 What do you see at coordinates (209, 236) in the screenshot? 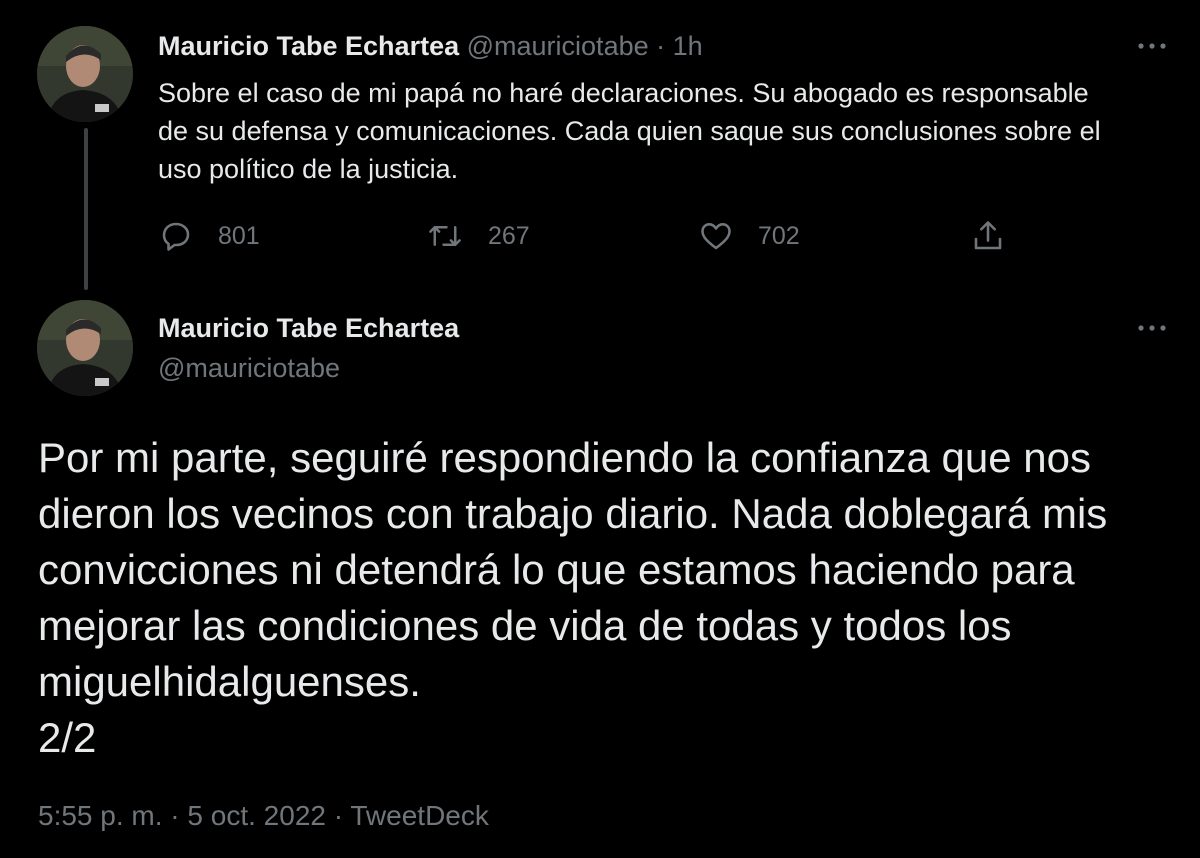
I see `reply-button: 801` at bounding box center [209, 236].